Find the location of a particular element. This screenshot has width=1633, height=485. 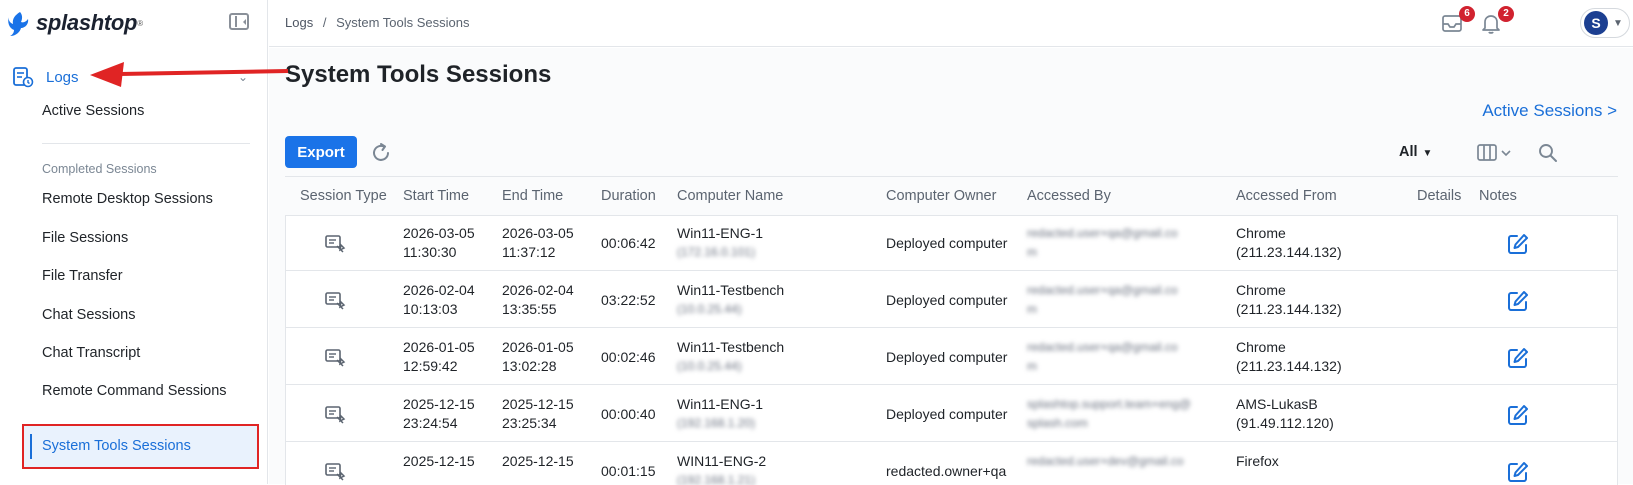

end-date-value: 2026-01-05 is located at coordinates (538, 347).